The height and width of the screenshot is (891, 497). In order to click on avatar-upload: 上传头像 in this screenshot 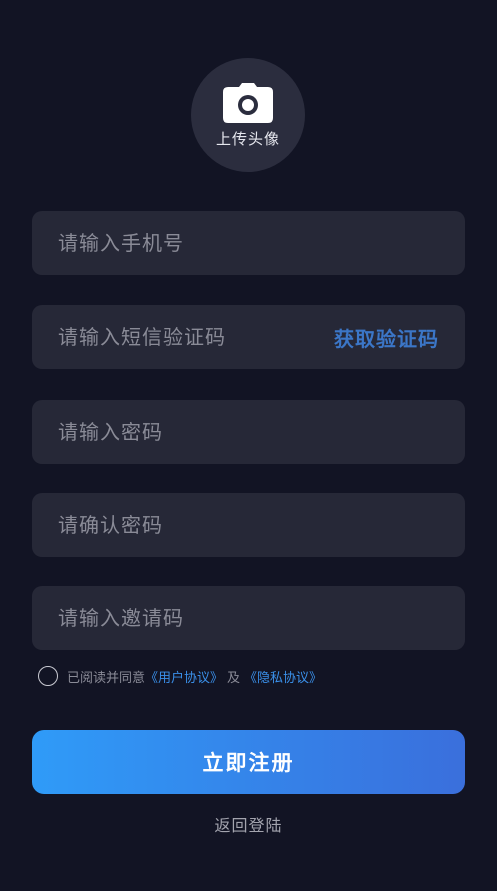, I will do `click(248, 115)`.